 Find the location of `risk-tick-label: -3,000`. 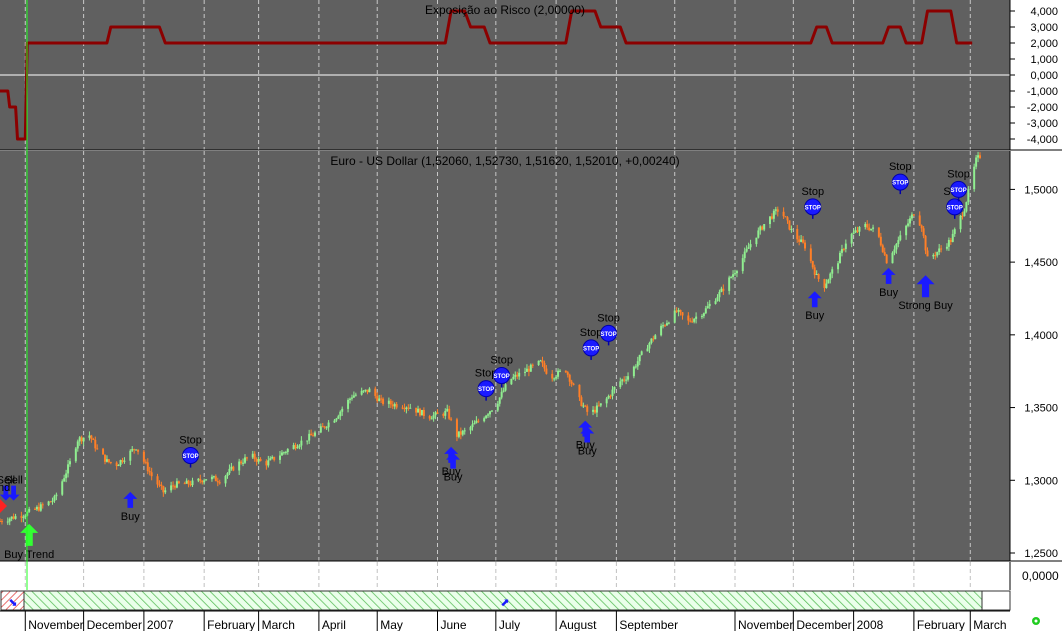

risk-tick-label: -3,000 is located at coordinates (1042, 124).